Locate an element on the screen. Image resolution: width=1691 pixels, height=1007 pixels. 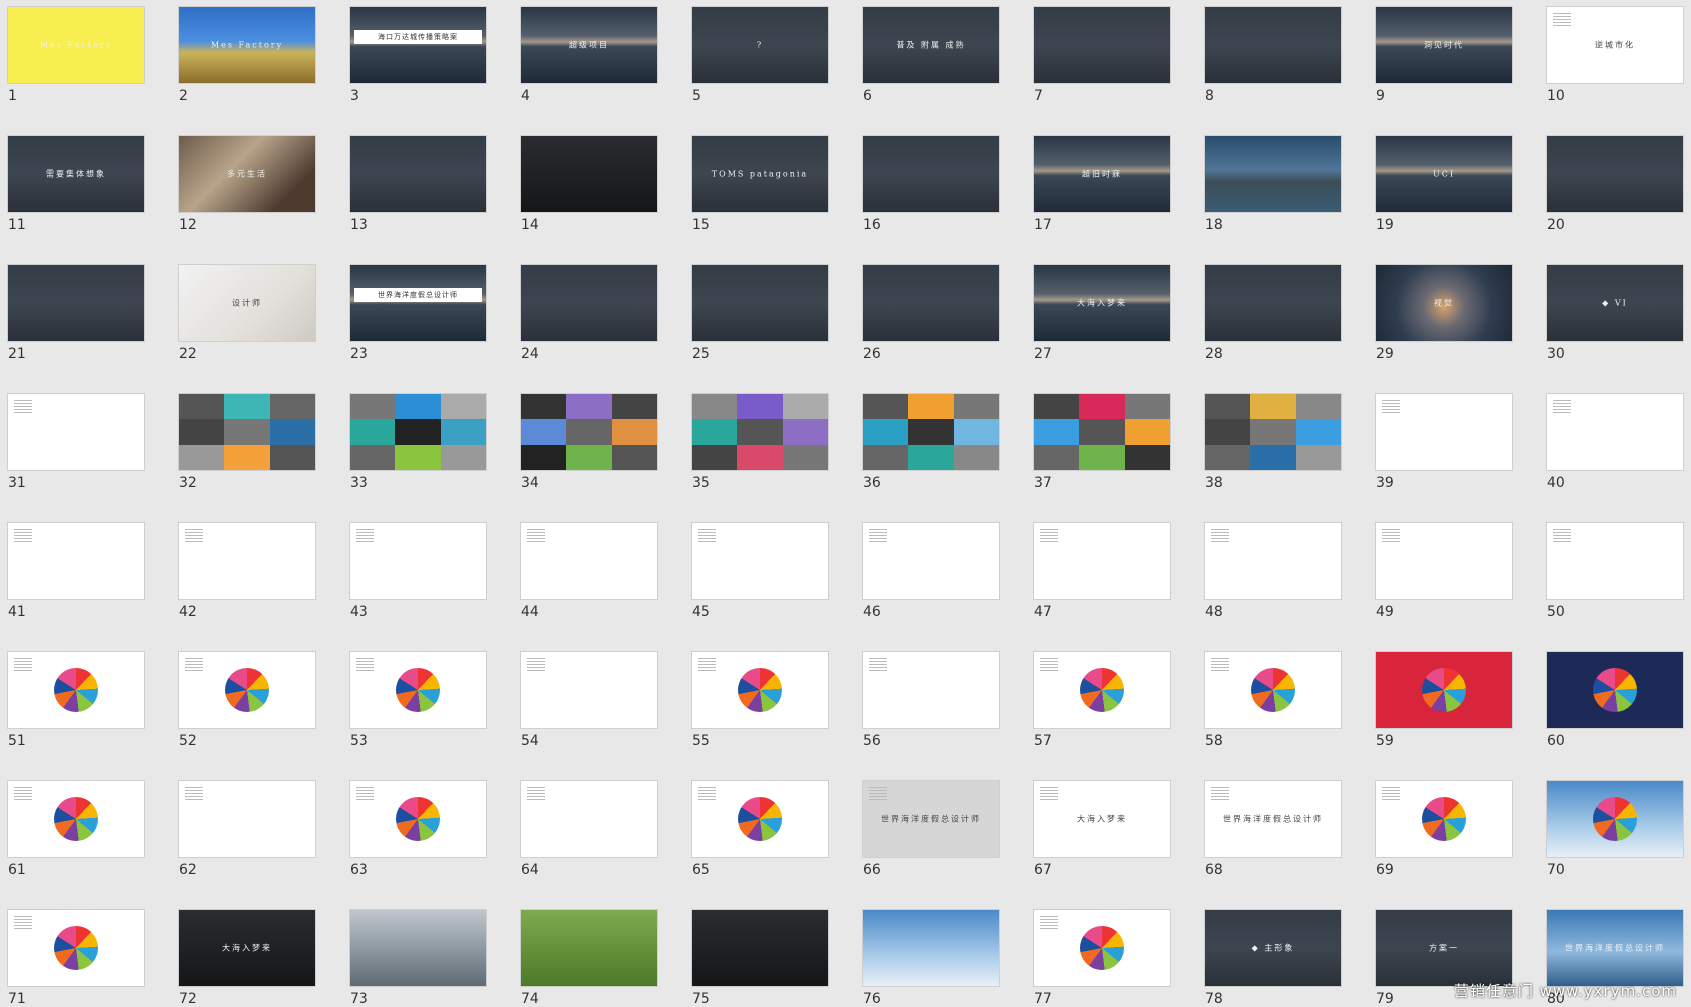
slide-thumbnail-33: 33 is located at coordinates (418, 442).